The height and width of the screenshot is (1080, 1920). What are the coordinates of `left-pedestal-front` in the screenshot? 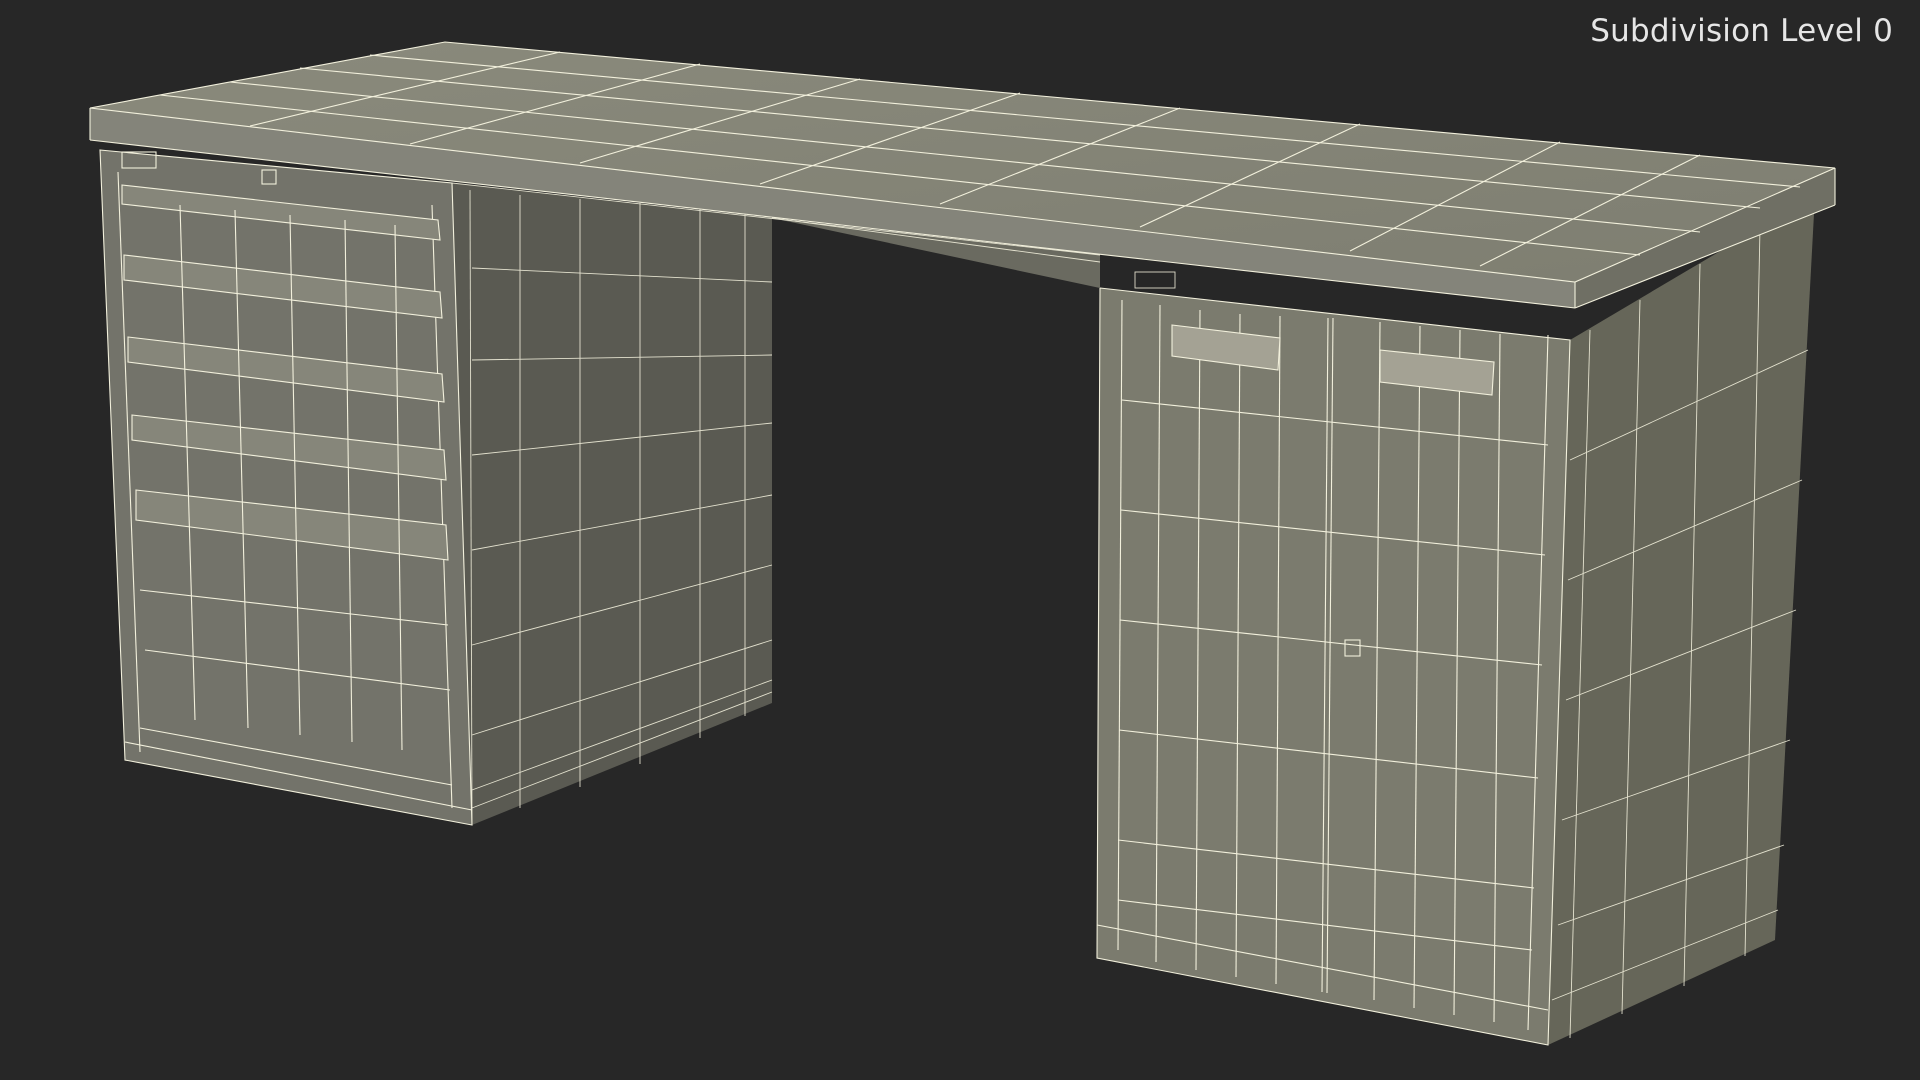 It's located at (286, 487).